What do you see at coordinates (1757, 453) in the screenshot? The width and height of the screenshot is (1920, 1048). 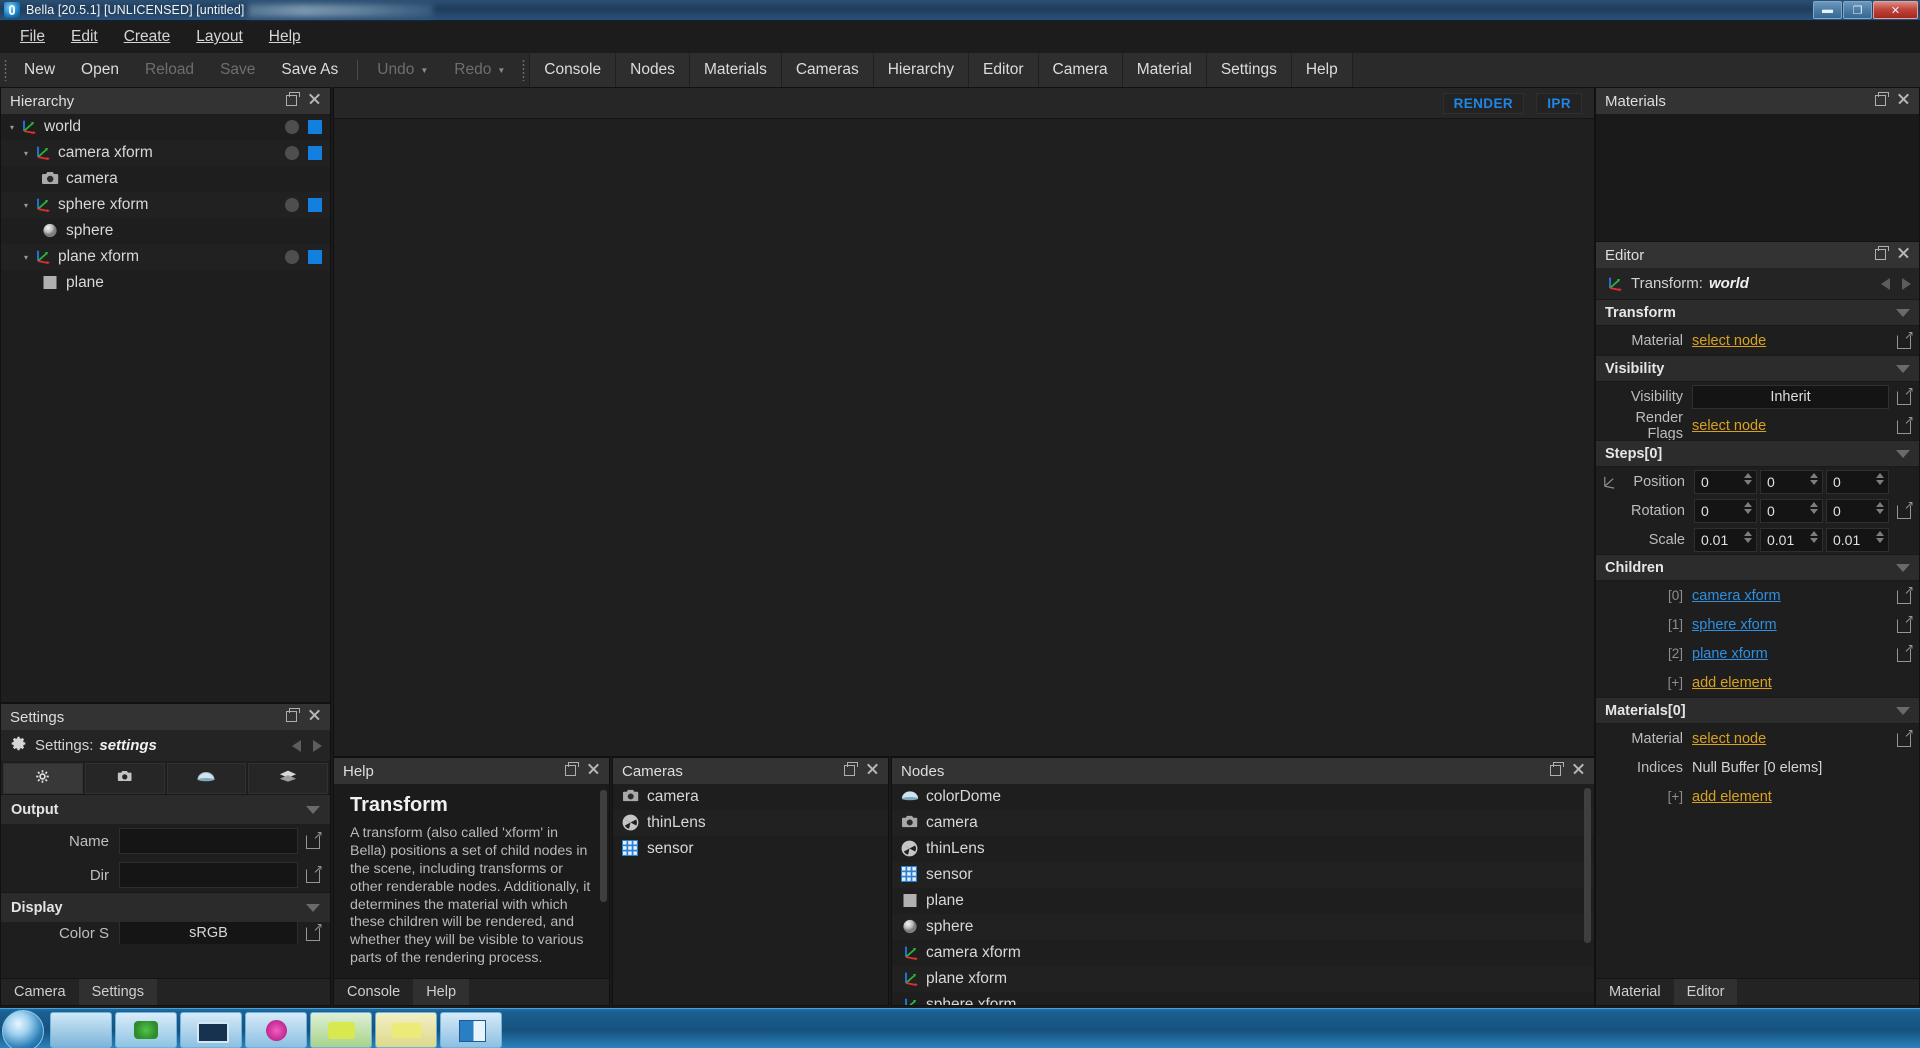 I see `editor-section-steps: Steps[0]` at bounding box center [1757, 453].